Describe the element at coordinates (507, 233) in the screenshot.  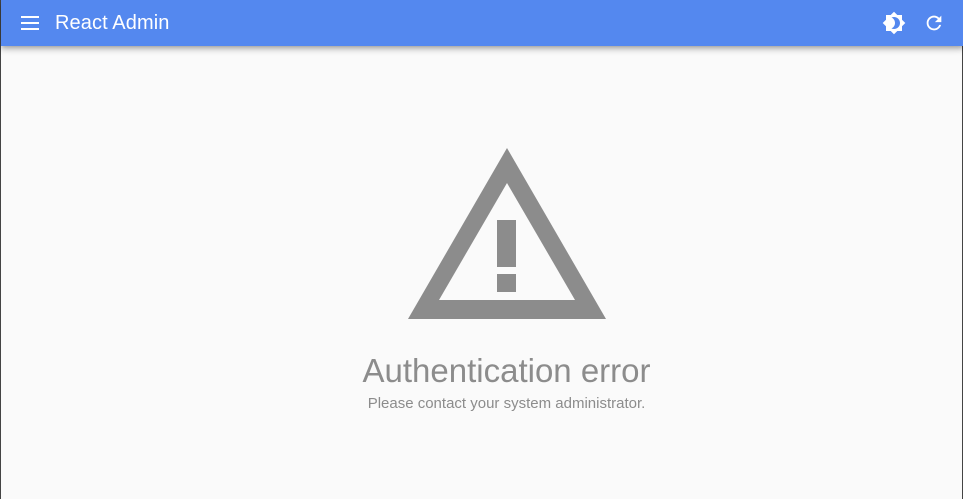
I see `warning-triangle-icon` at that location.